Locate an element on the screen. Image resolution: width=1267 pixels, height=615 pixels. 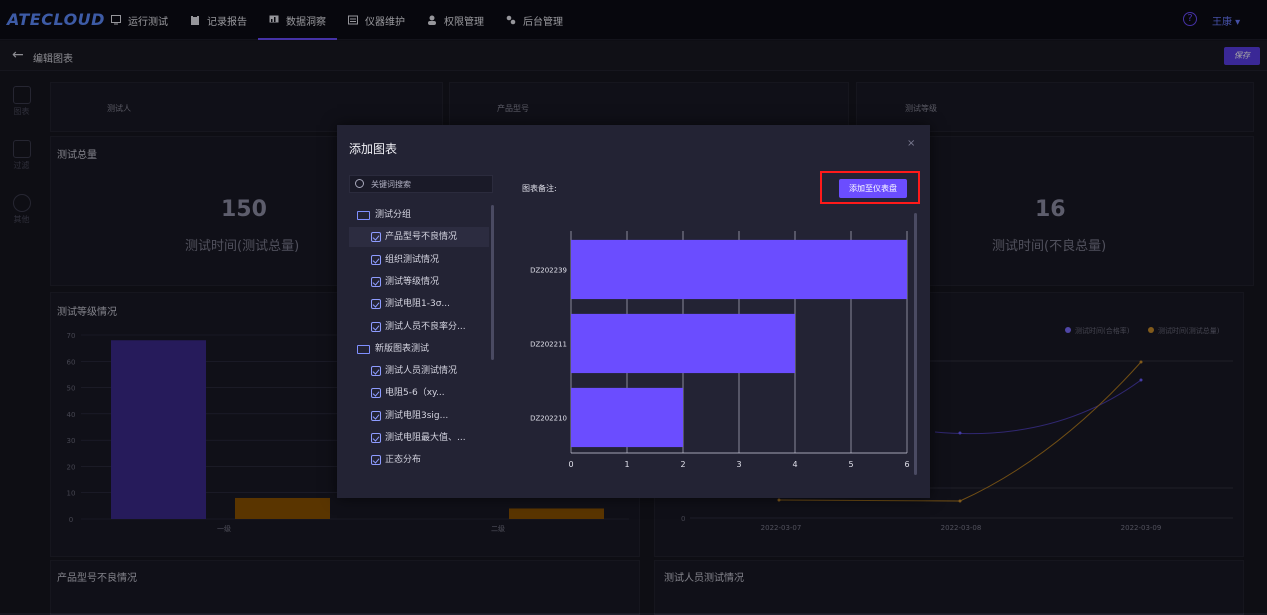
tree-item-label: 测试等级情况 is located at coordinates (412, 281).